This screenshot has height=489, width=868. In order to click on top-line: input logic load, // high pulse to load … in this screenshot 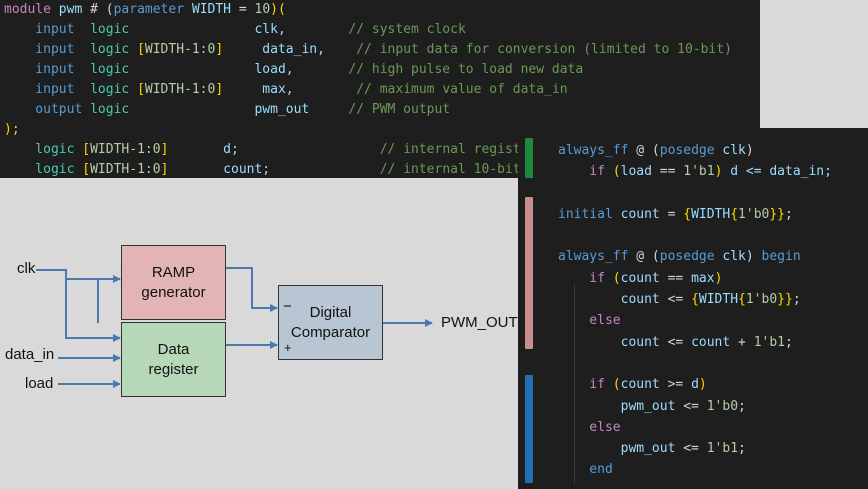, I will do `click(368, 70)`.